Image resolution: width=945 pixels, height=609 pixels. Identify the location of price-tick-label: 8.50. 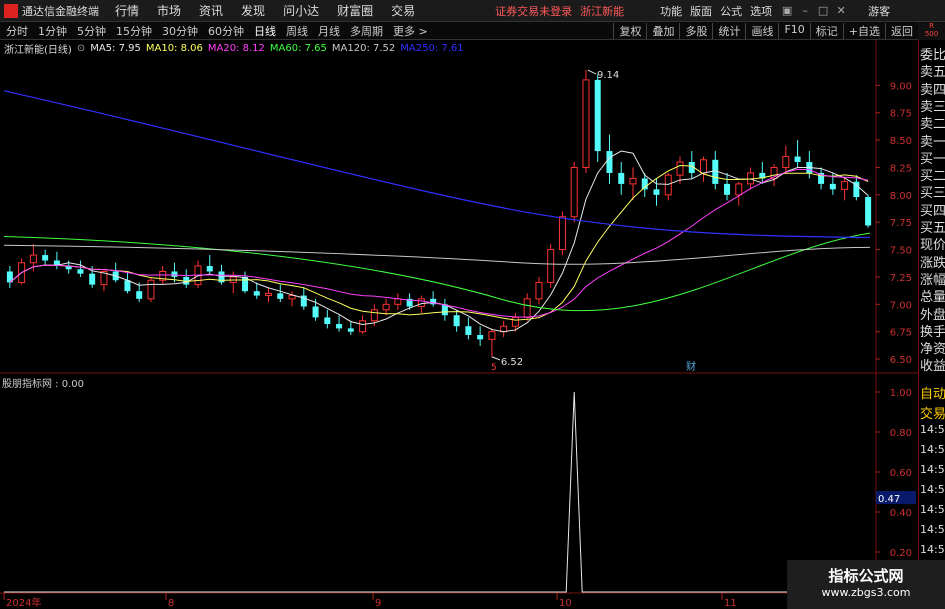
(901, 141).